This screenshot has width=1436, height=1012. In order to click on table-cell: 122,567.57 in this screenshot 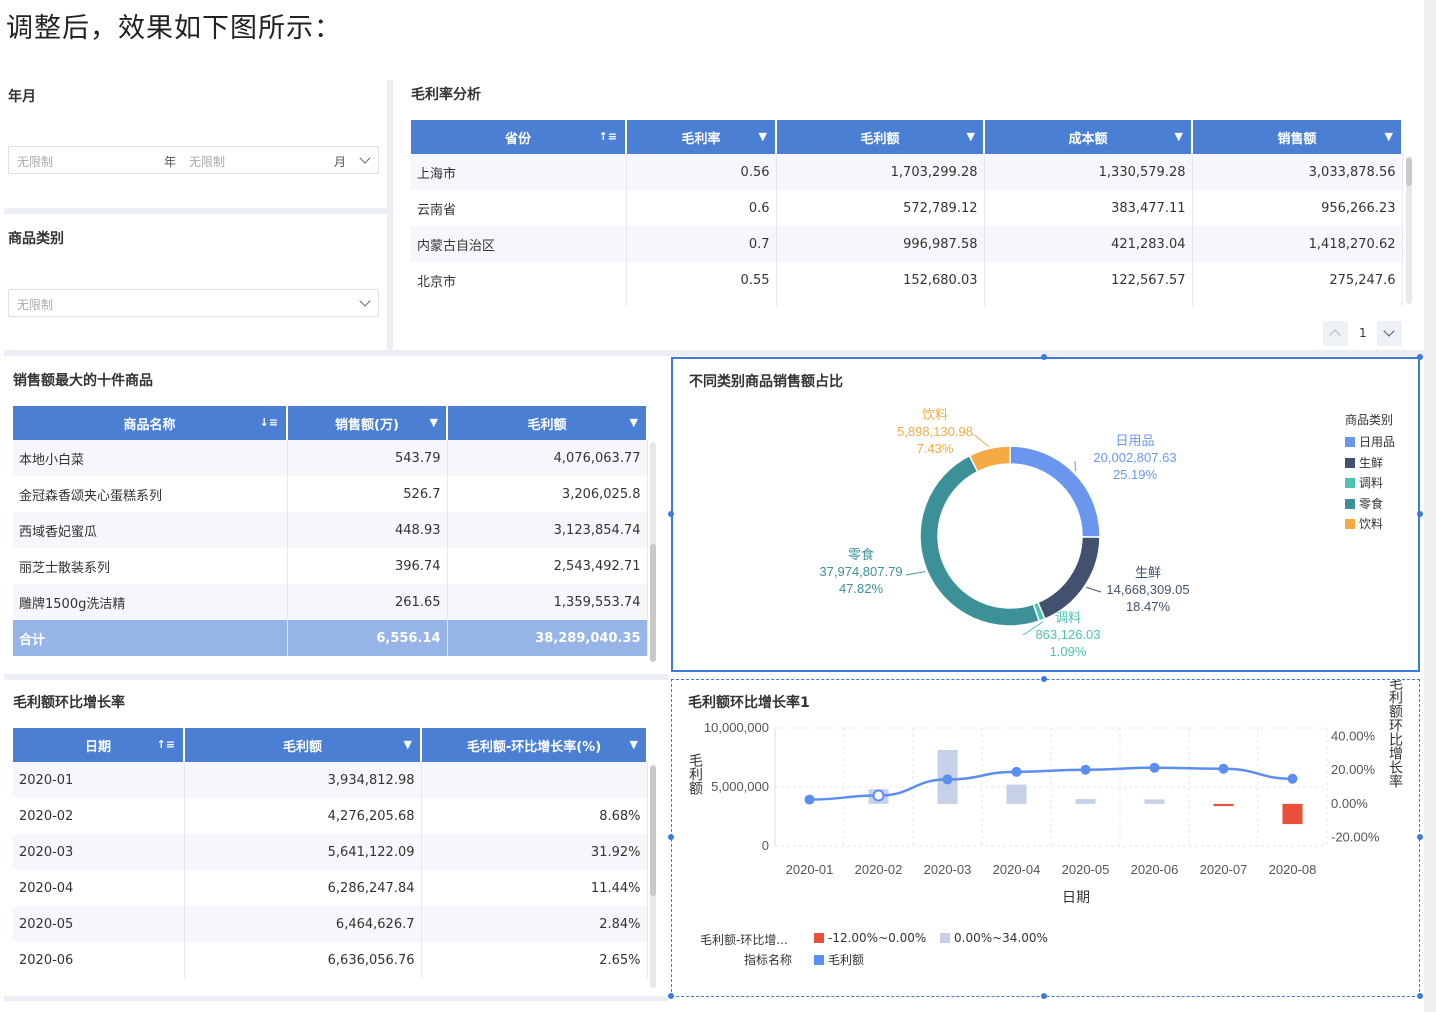, I will do `click(1088, 280)`.